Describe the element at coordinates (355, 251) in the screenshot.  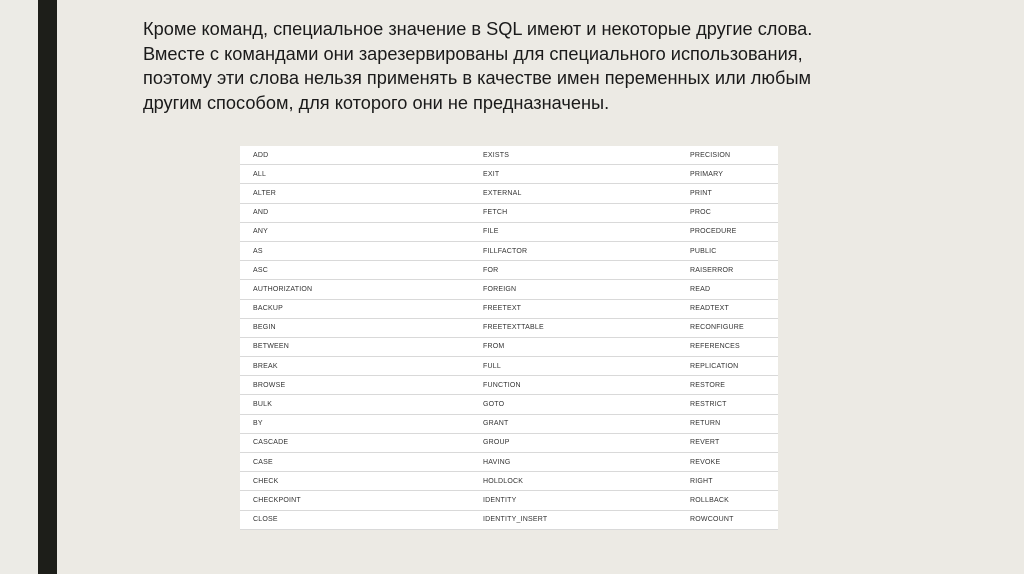
I see `table-cell: AS` at that location.